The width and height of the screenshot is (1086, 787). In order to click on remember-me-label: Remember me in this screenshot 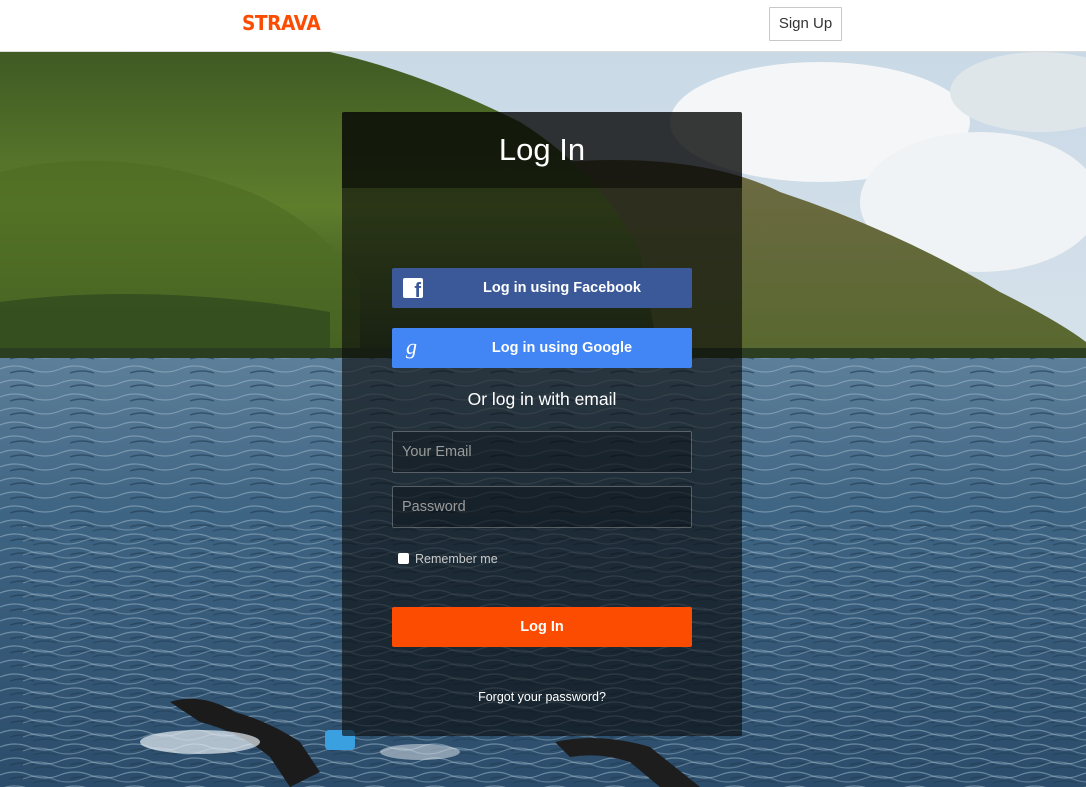, I will do `click(456, 559)`.